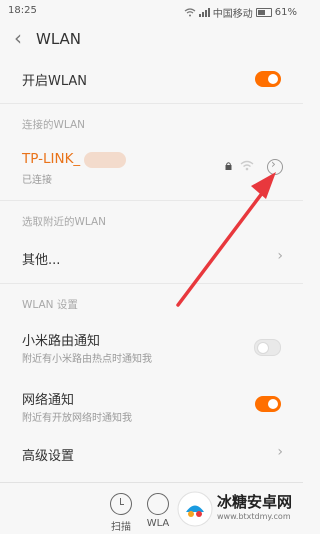  What do you see at coordinates (121, 527) in the screenshot?
I see `scan-label: 扫描` at bounding box center [121, 527].